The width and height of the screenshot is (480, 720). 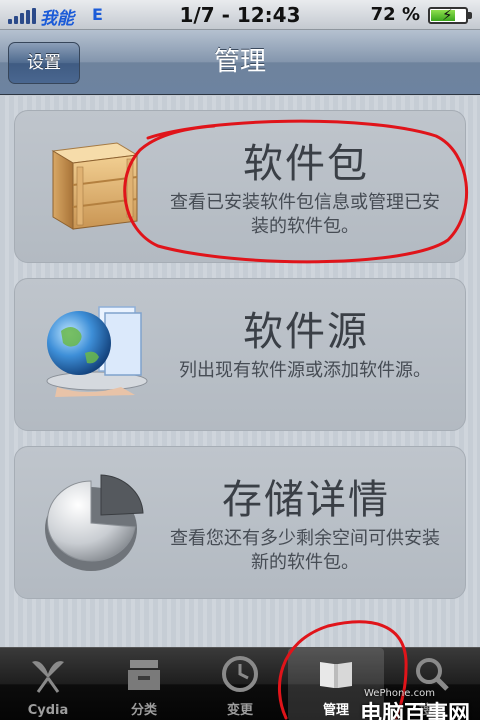 What do you see at coordinates (144, 675) in the screenshot?
I see `sections-box-icon` at bounding box center [144, 675].